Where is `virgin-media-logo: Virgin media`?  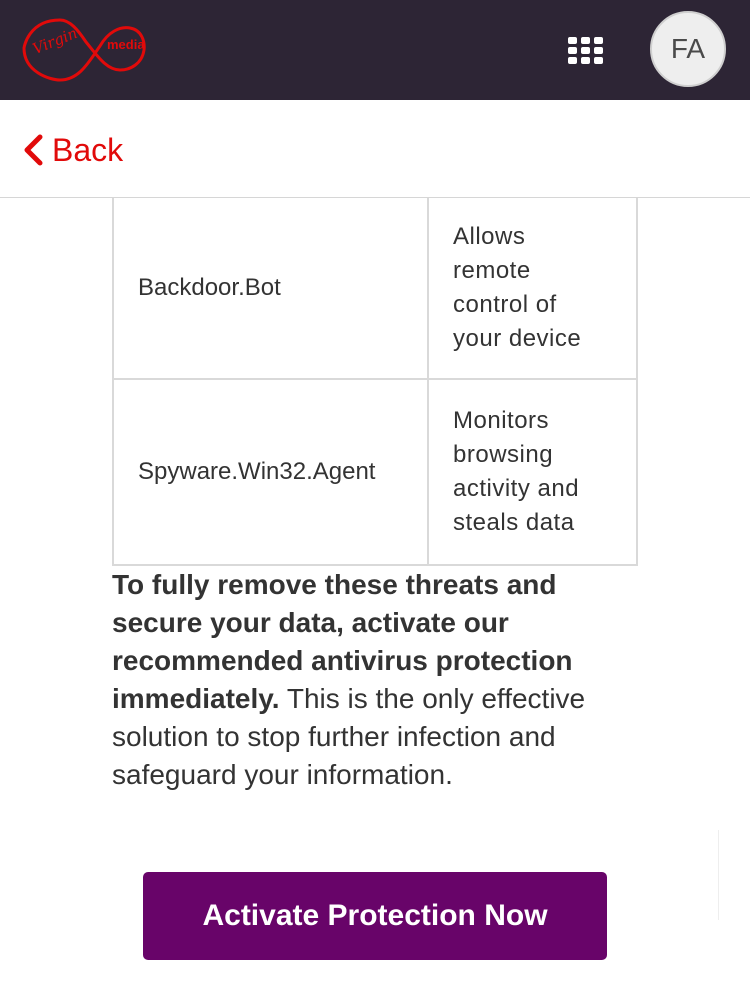 virgin-media-logo: Virgin media is located at coordinates (85, 48).